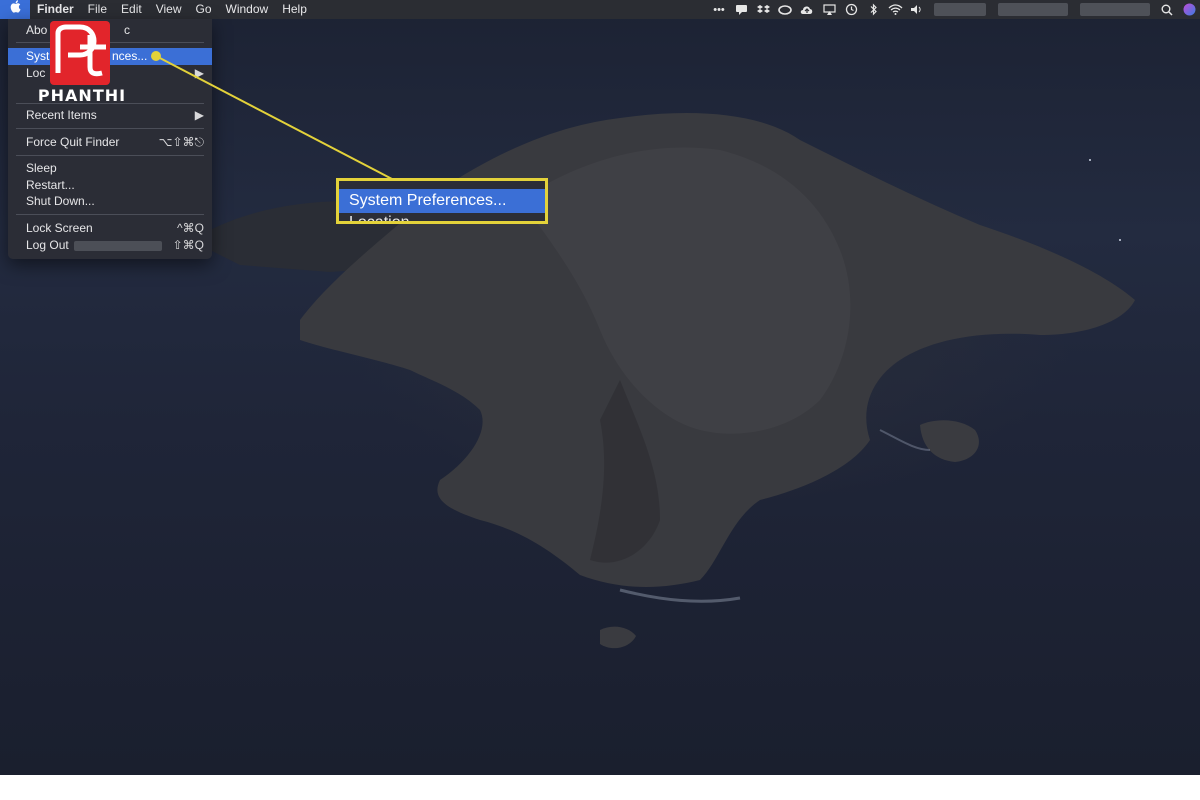  I want to click on menu-item-sleep: Sleep, so click(110, 168).